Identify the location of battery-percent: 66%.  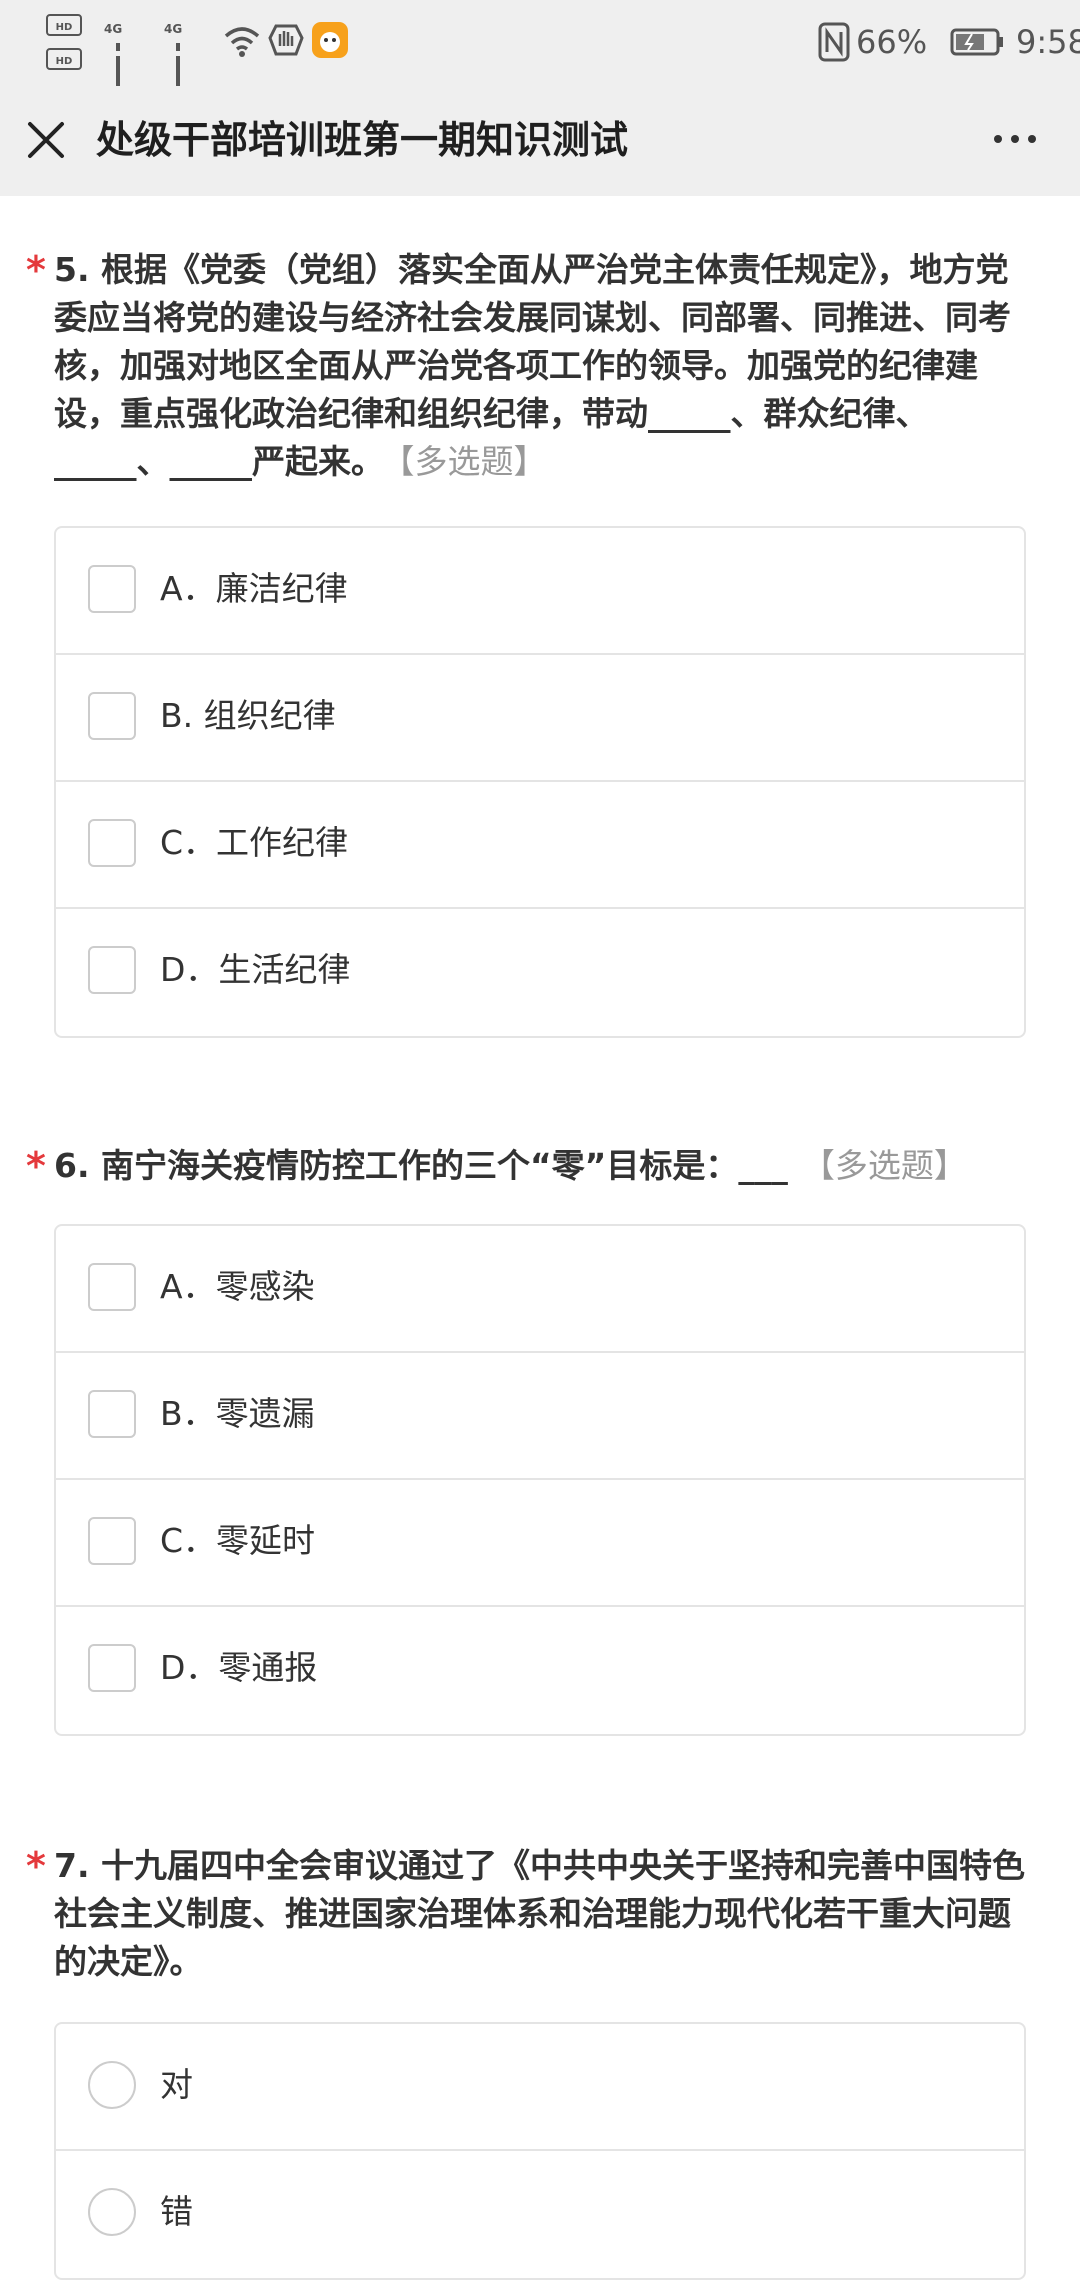
(892, 42).